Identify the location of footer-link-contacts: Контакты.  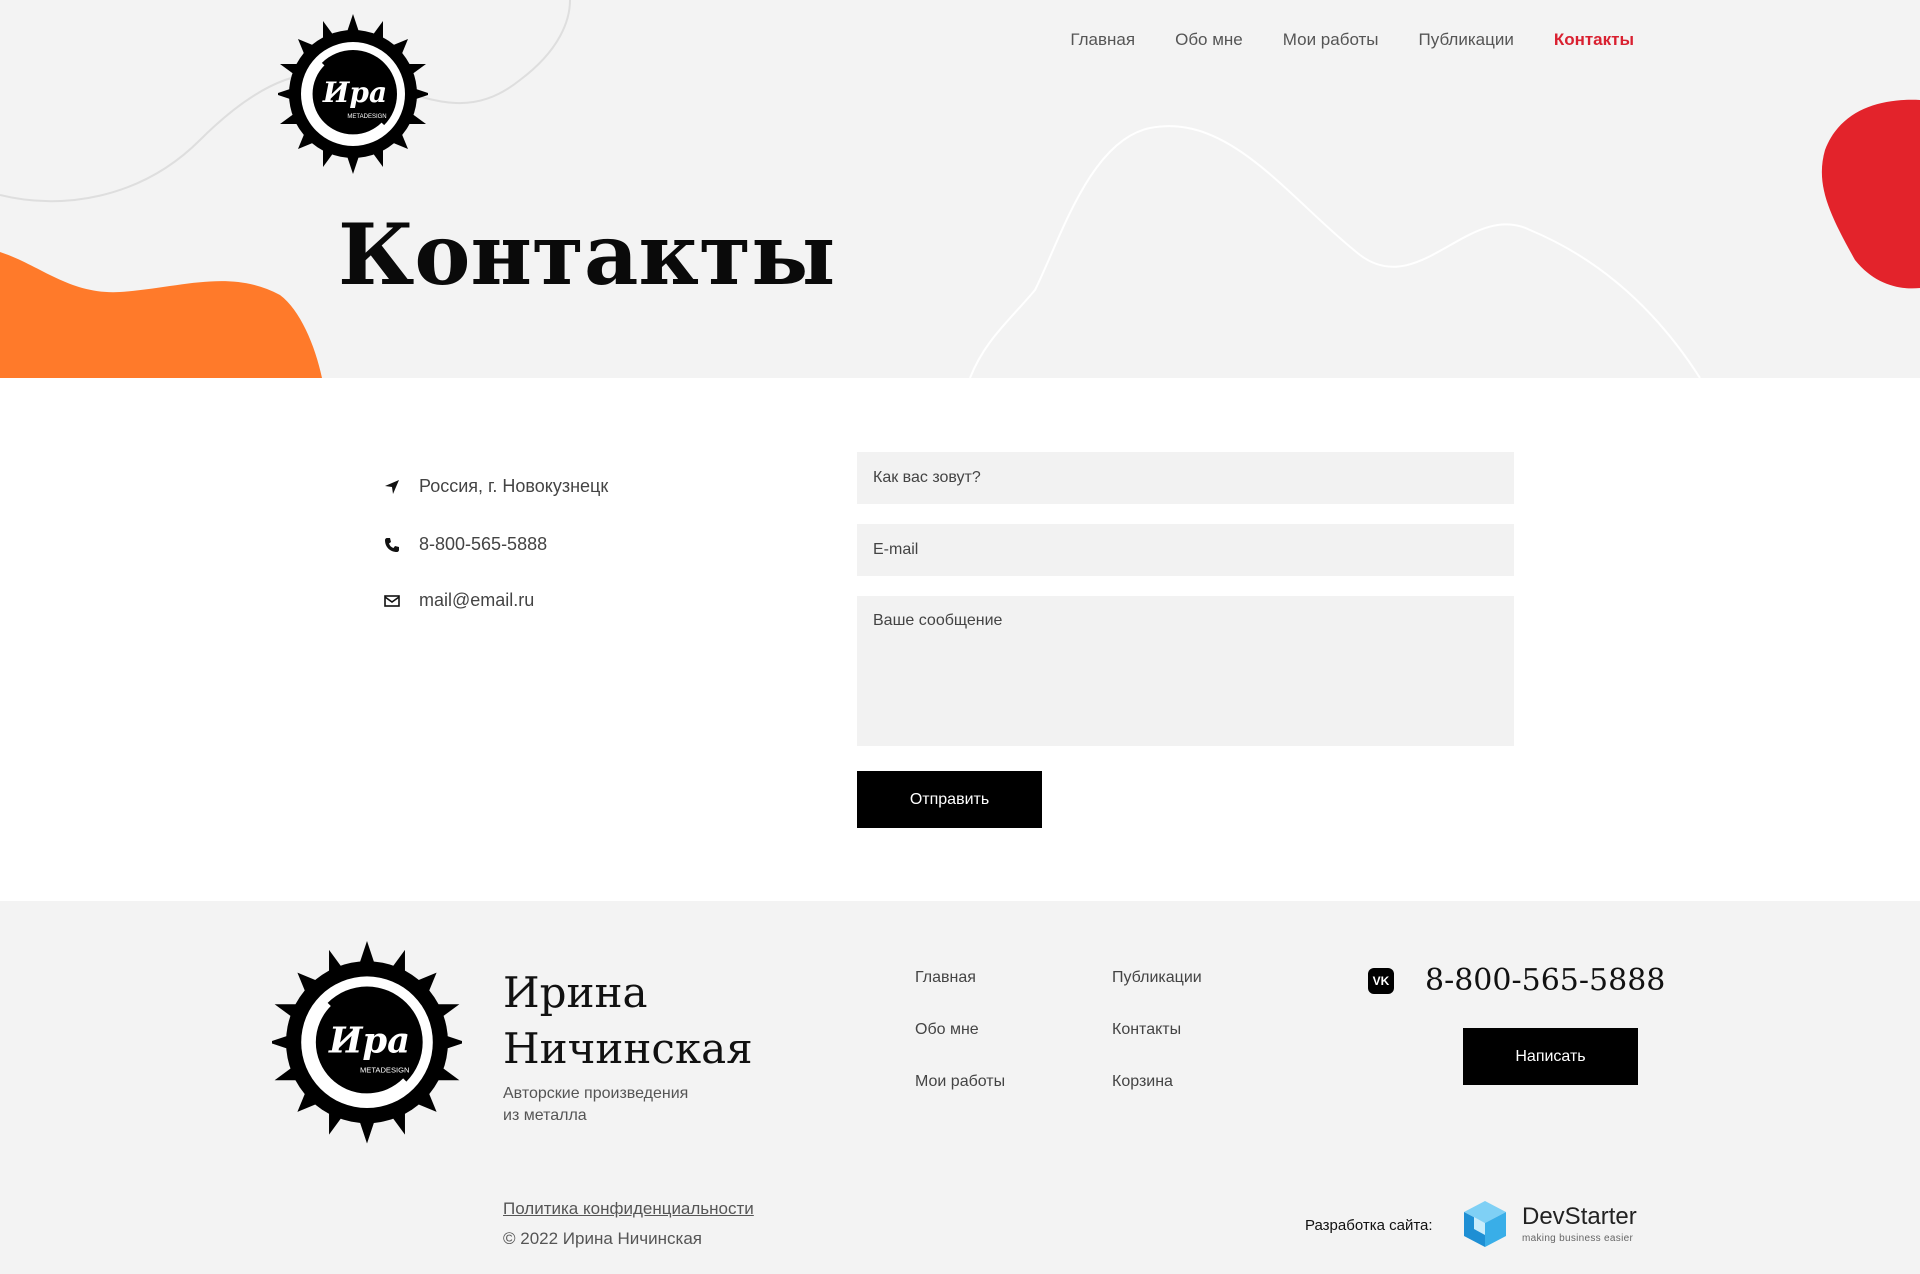
(1146, 1030).